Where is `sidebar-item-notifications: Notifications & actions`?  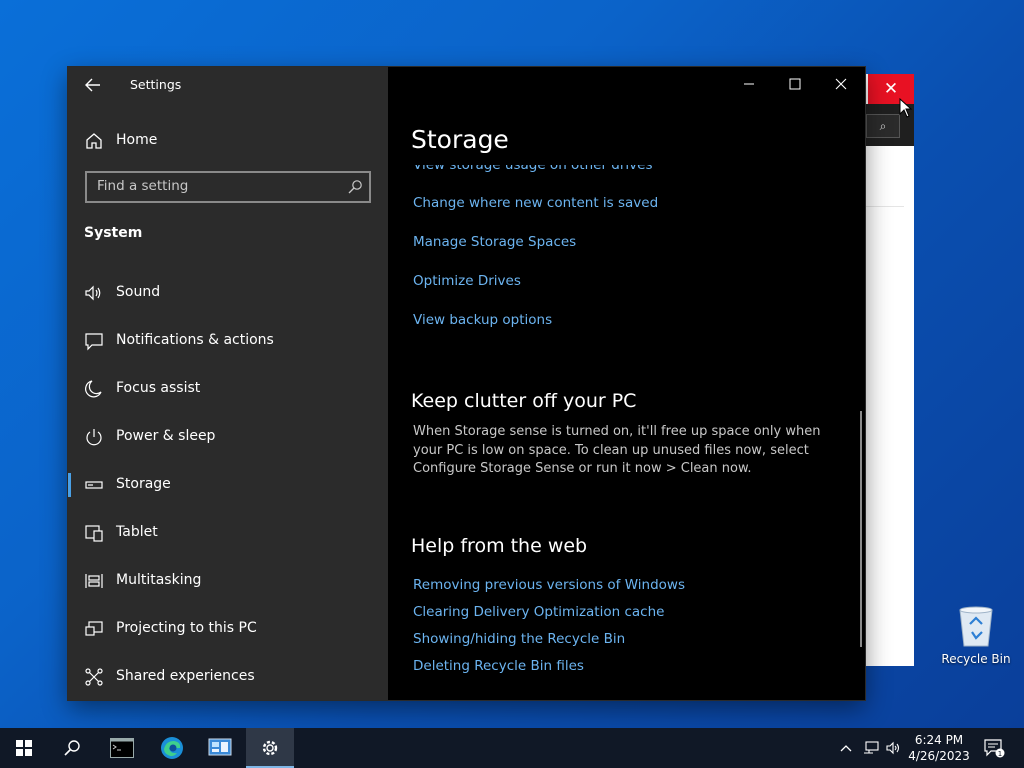 sidebar-item-notifications: Notifications & actions is located at coordinates (228, 341).